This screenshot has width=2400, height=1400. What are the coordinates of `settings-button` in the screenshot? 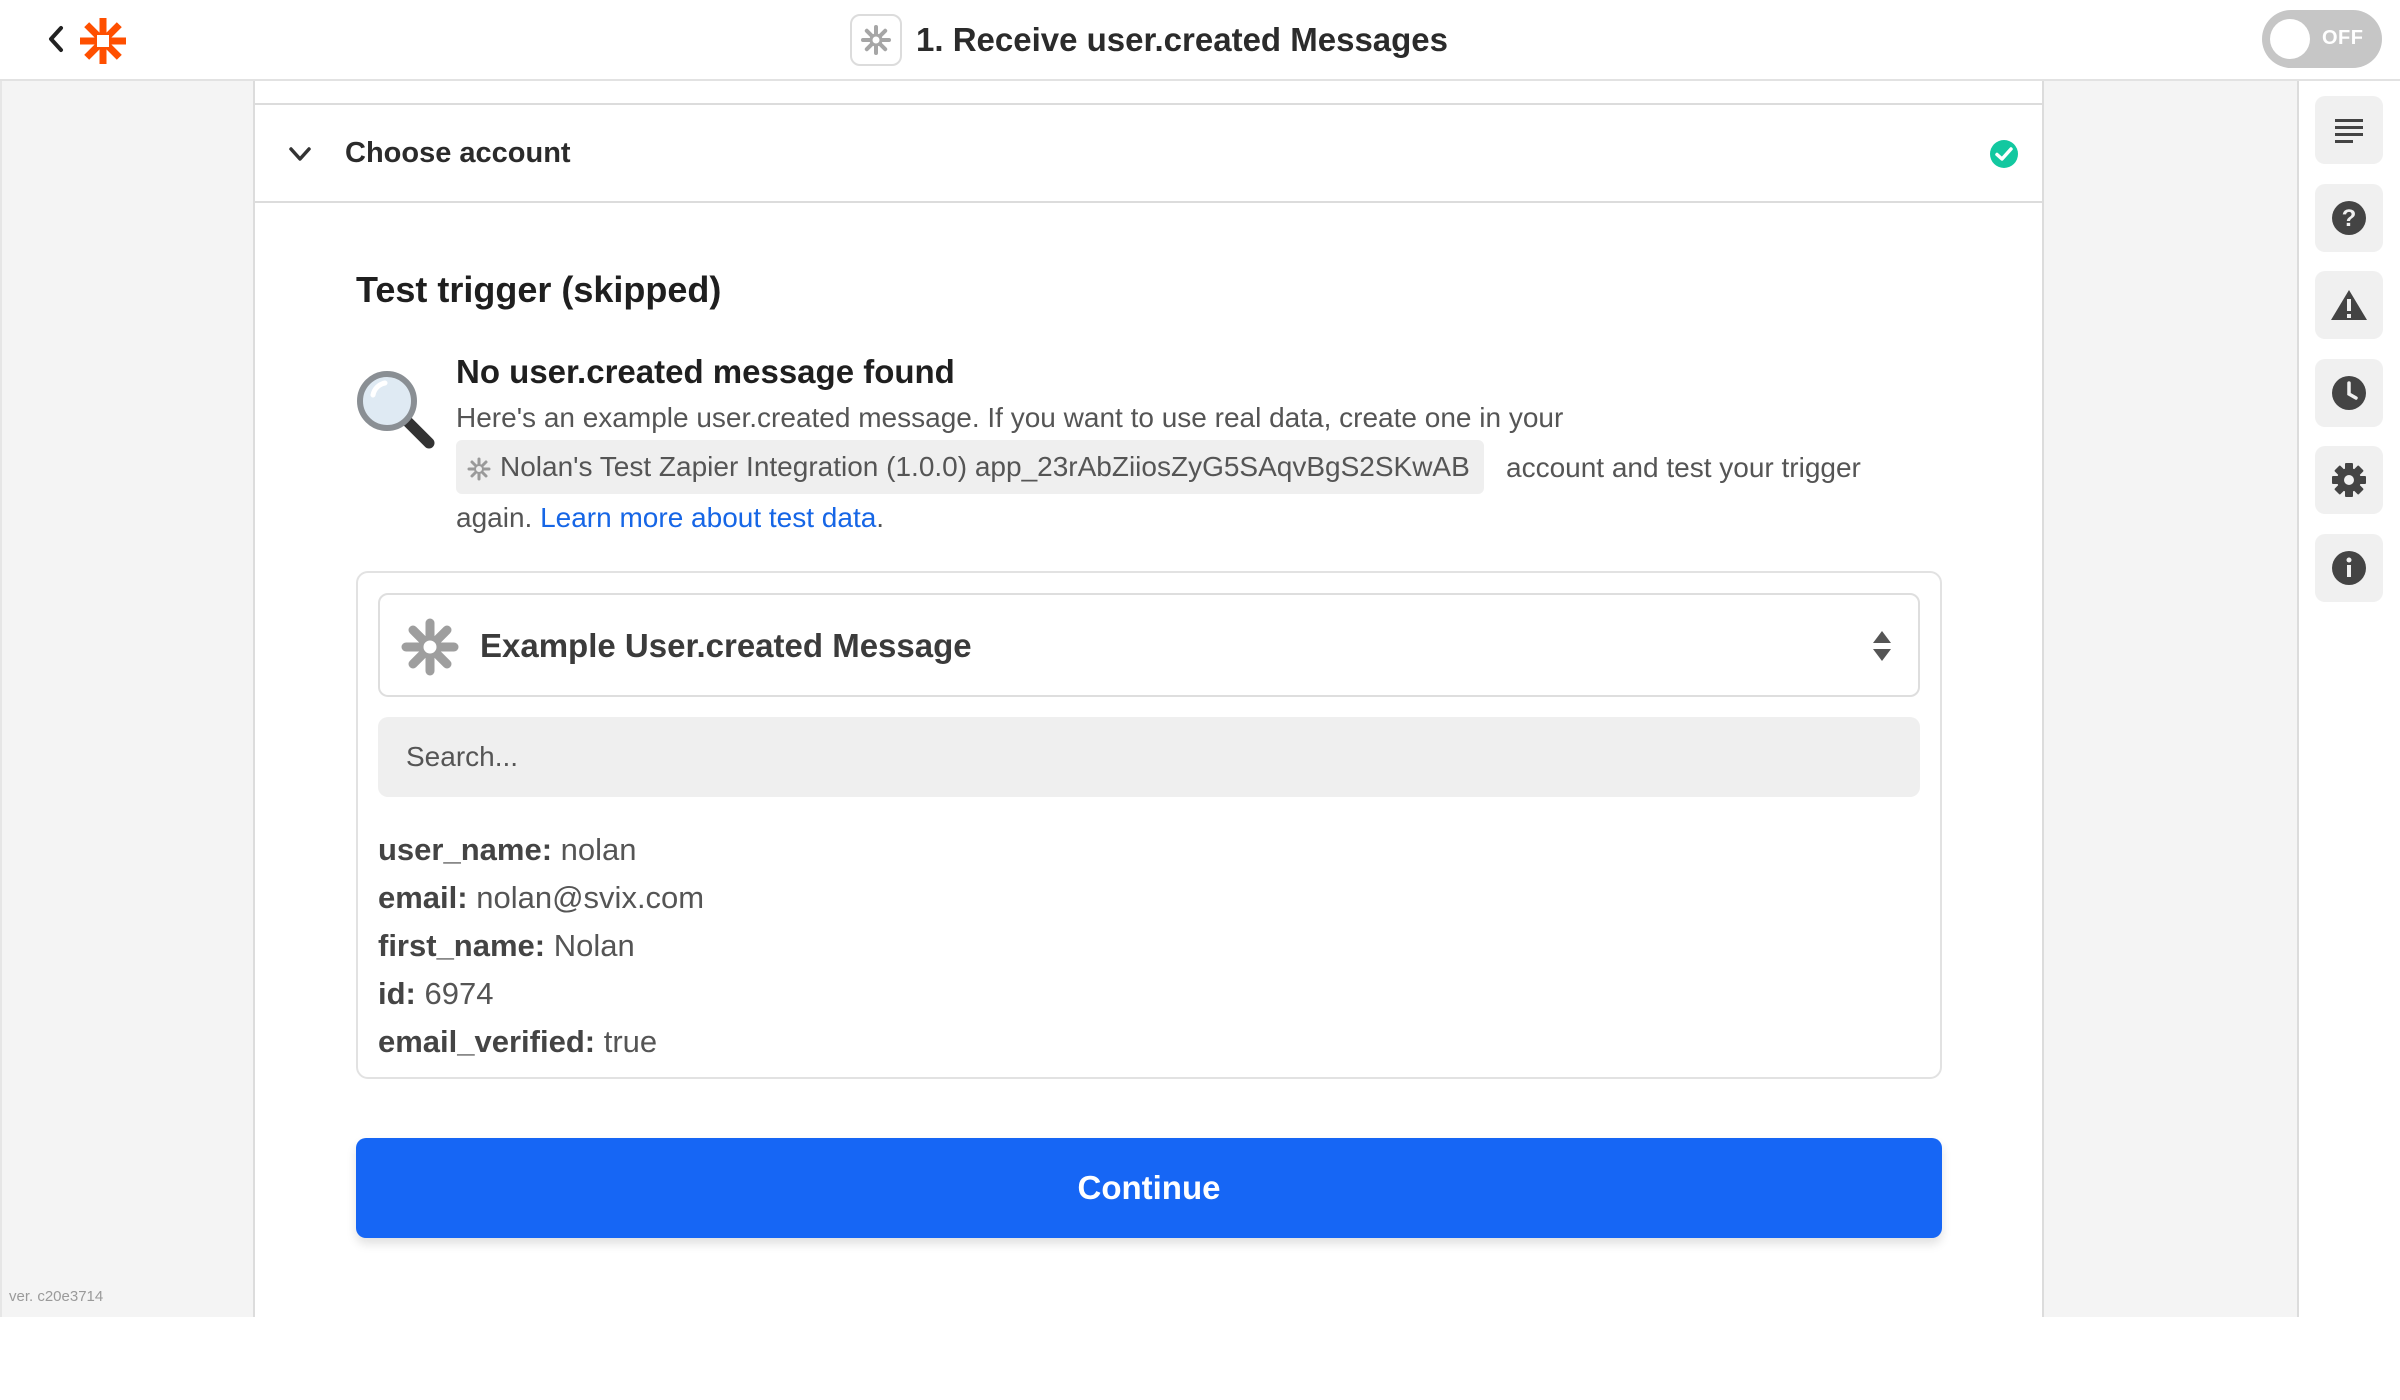 It's located at (2349, 480).